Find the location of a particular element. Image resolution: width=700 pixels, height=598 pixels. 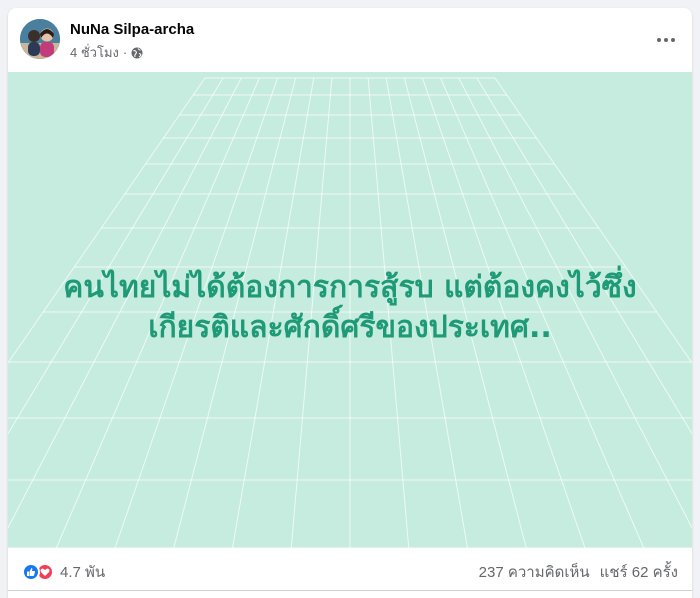

post-text-line-2: เกียรติและศักดิ์ศรีของประเทศ.. is located at coordinates (350, 327).